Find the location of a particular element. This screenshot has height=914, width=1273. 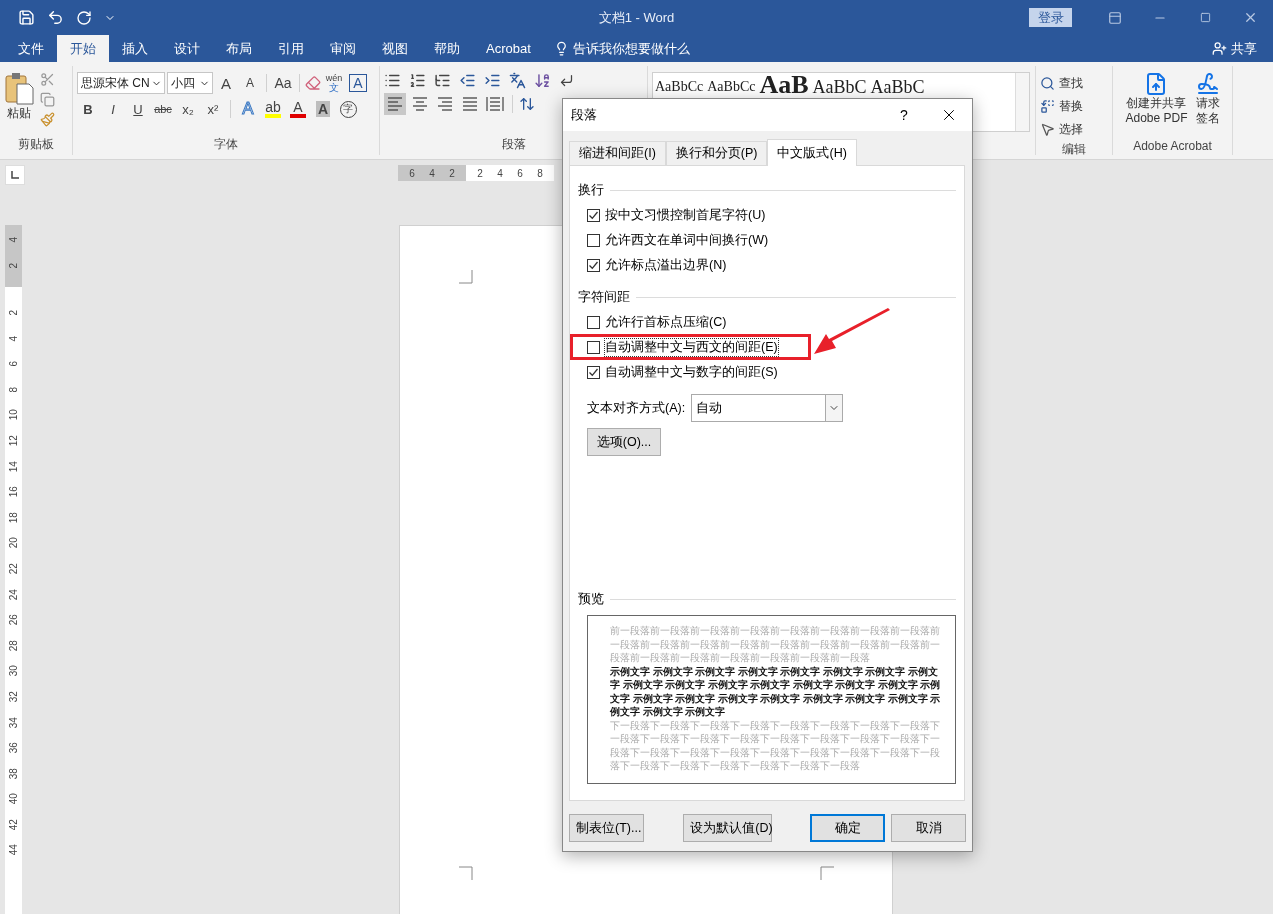

ruler-number: 22 is located at coordinates (13, 569).